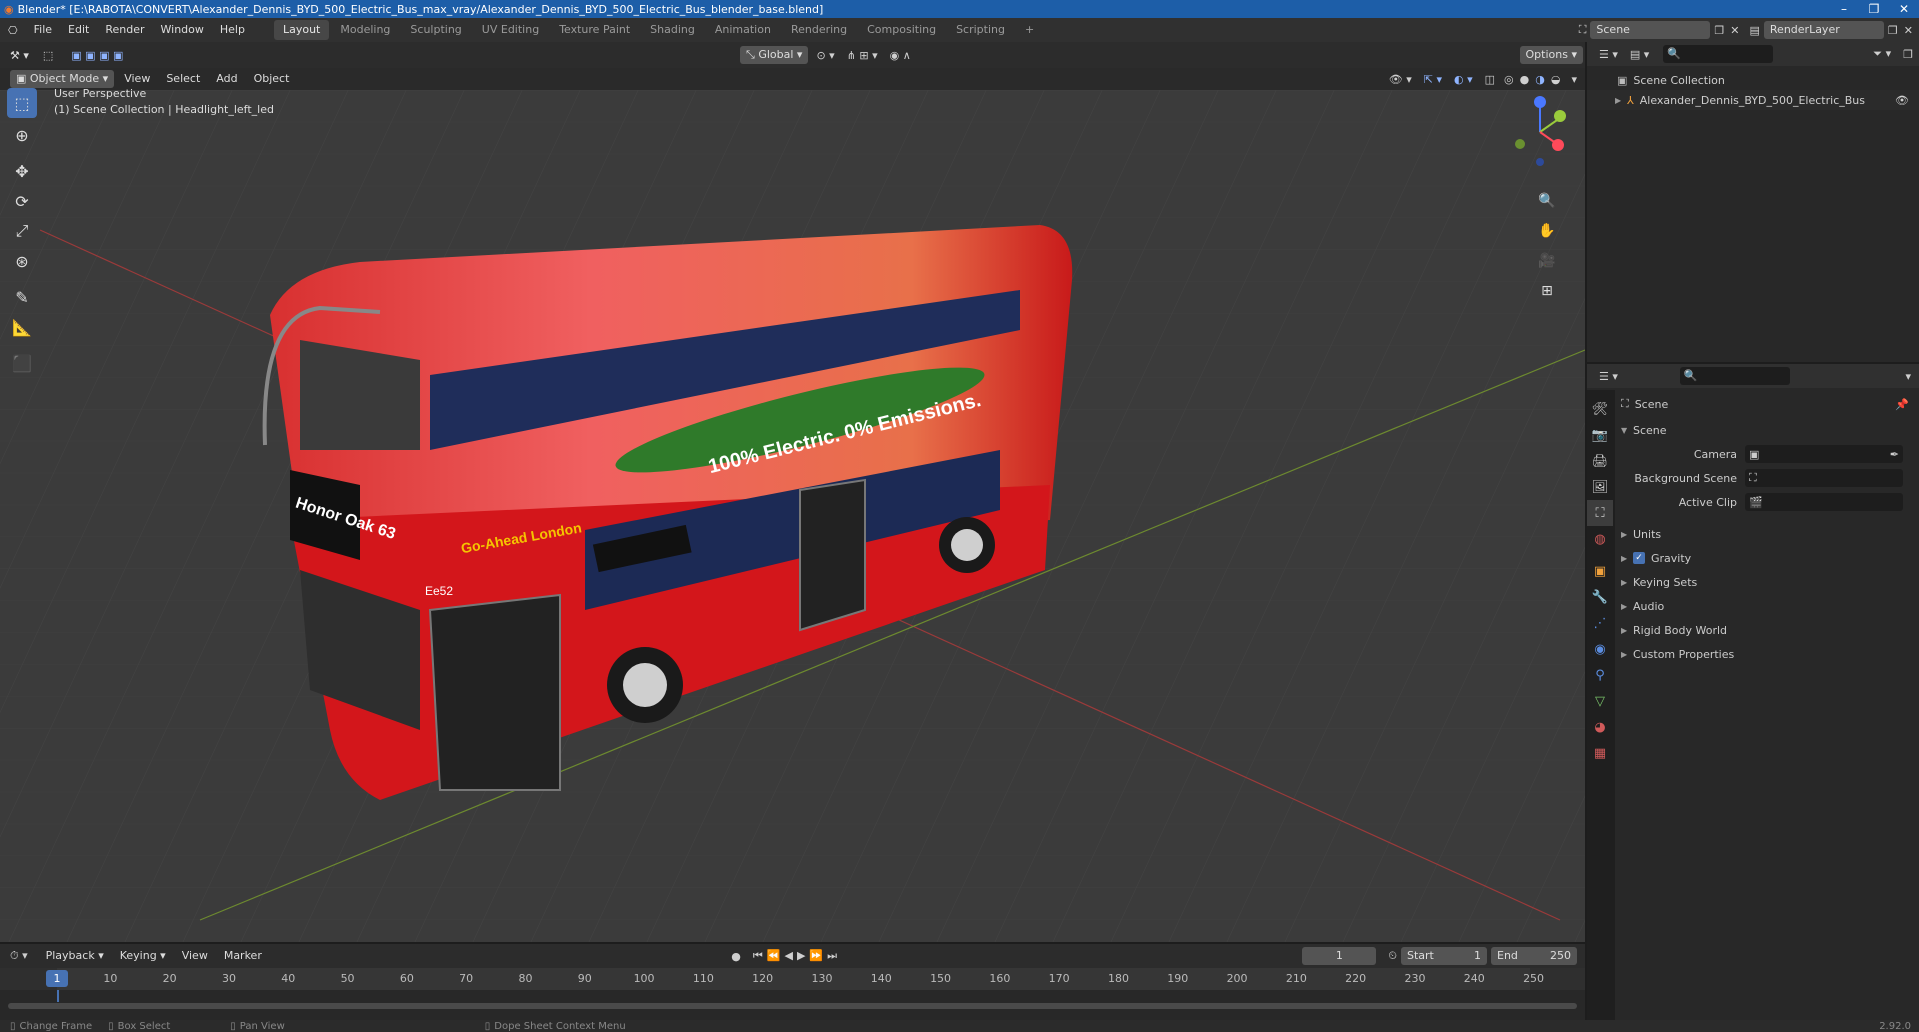 The width and height of the screenshot is (1919, 1032). I want to click on view-layer-icon: ▤, so click(1755, 30).